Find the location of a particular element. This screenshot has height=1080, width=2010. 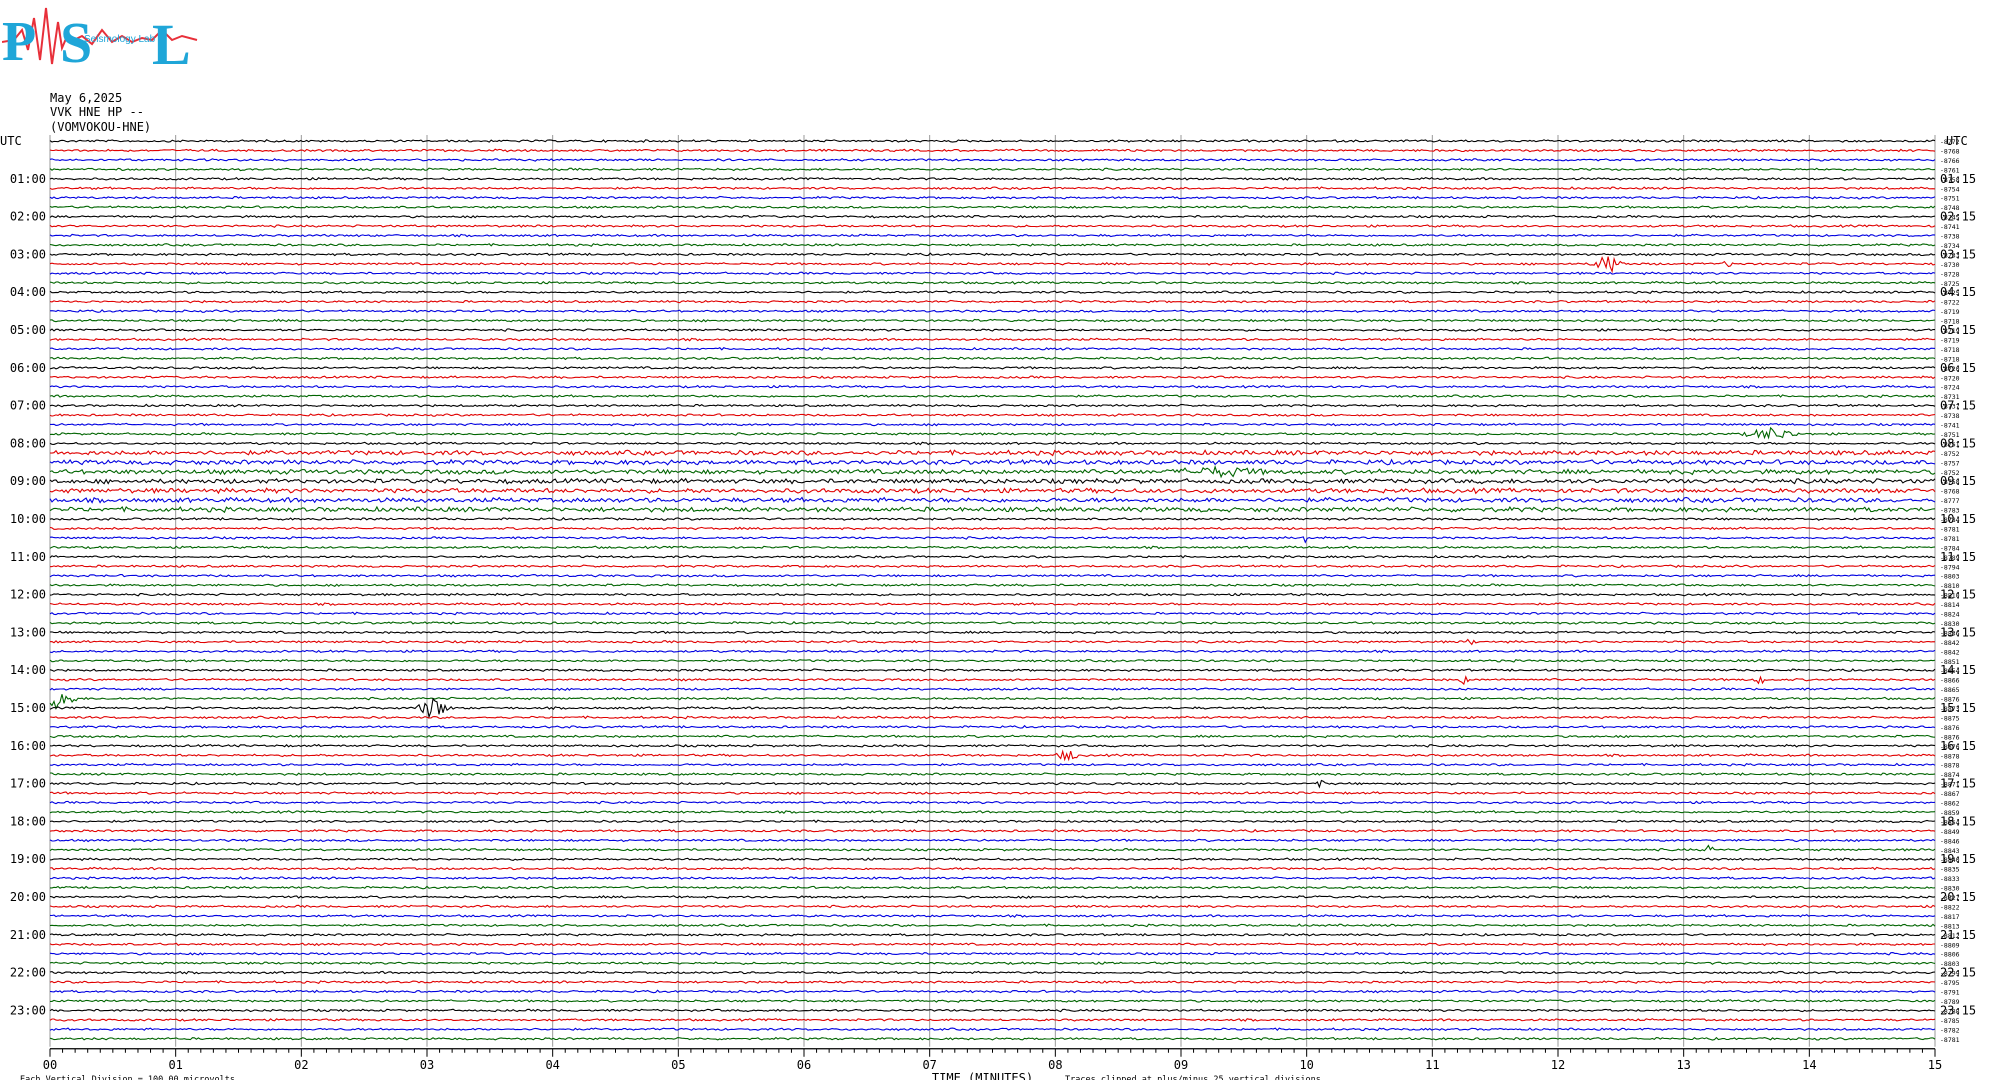

left-hour-label: 15:00 is located at coordinates (28, 708).